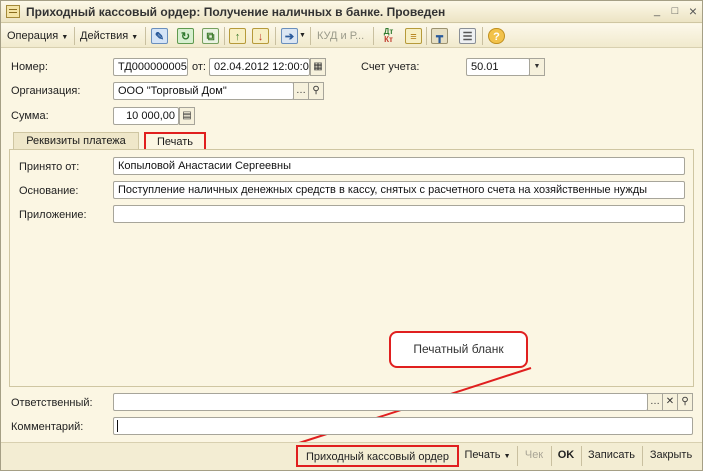 The width and height of the screenshot is (703, 472). What do you see at coordinates (289, 36) in the screenshot?
I see `create-based-on-icon: ➔` at bounding box center [289, 36].